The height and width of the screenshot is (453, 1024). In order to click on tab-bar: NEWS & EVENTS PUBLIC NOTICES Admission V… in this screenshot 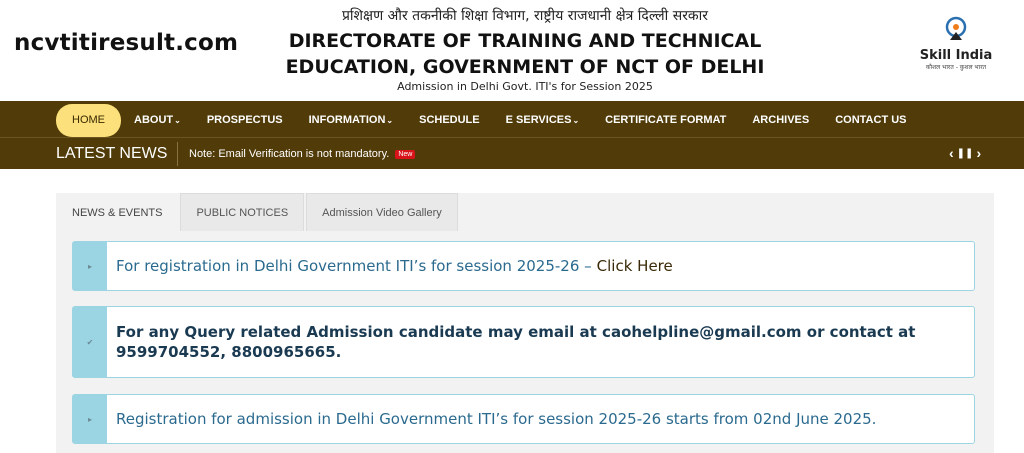, I will do `click(258, 212)`.